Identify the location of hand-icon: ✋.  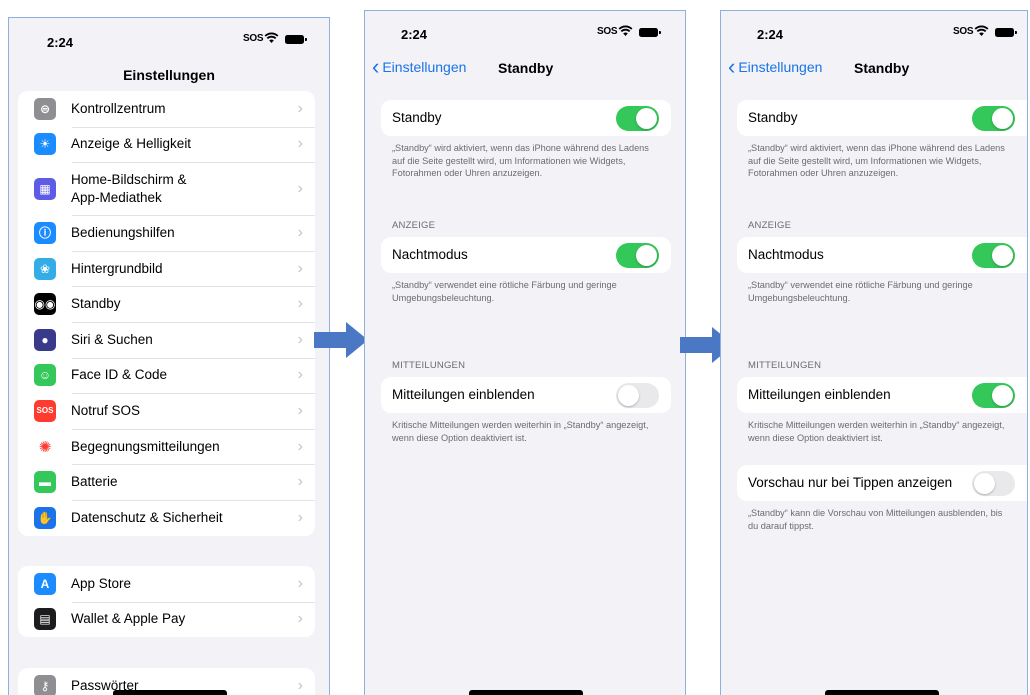
(45, 517).